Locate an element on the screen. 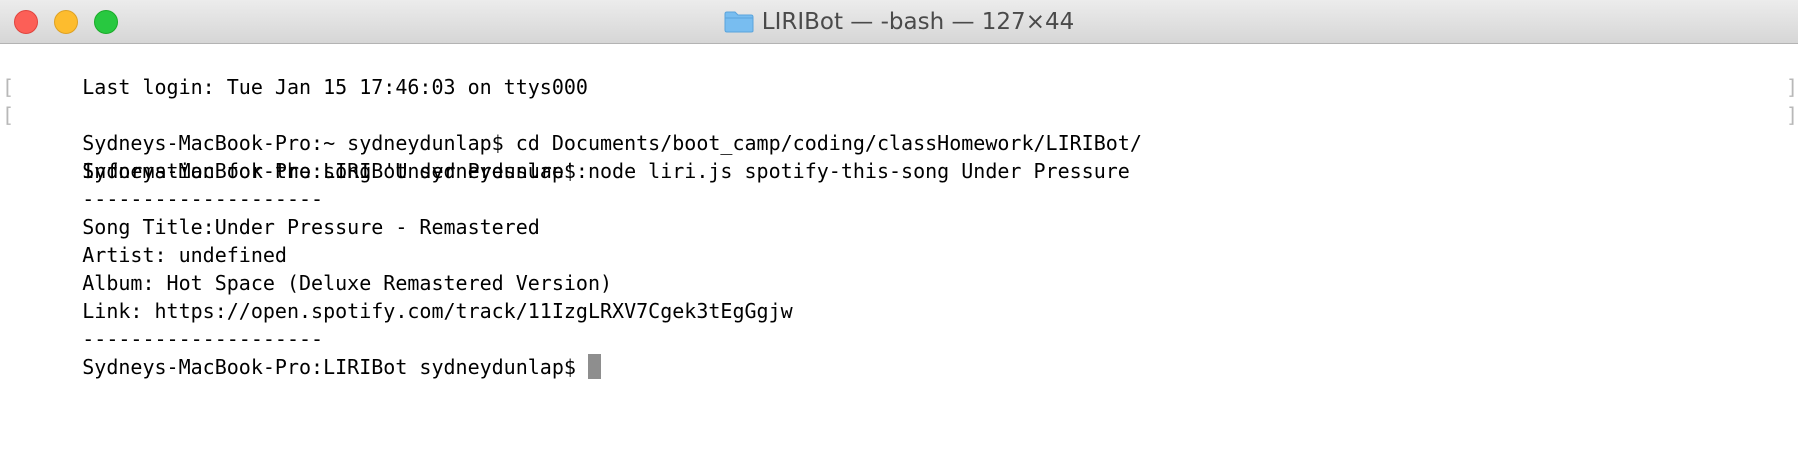 Image resolution: width=1798 pixels, height=458 pixels. terminal-line: Artist: undefined is located at coordinates (904, 240).